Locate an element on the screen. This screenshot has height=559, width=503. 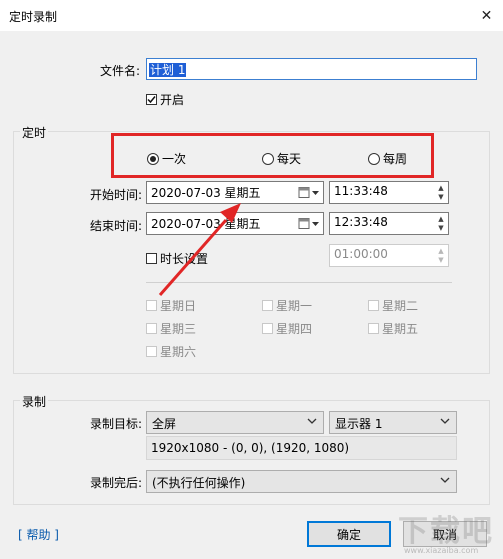
duration-value: 01:00:00 is located at coordinates (361, 254).